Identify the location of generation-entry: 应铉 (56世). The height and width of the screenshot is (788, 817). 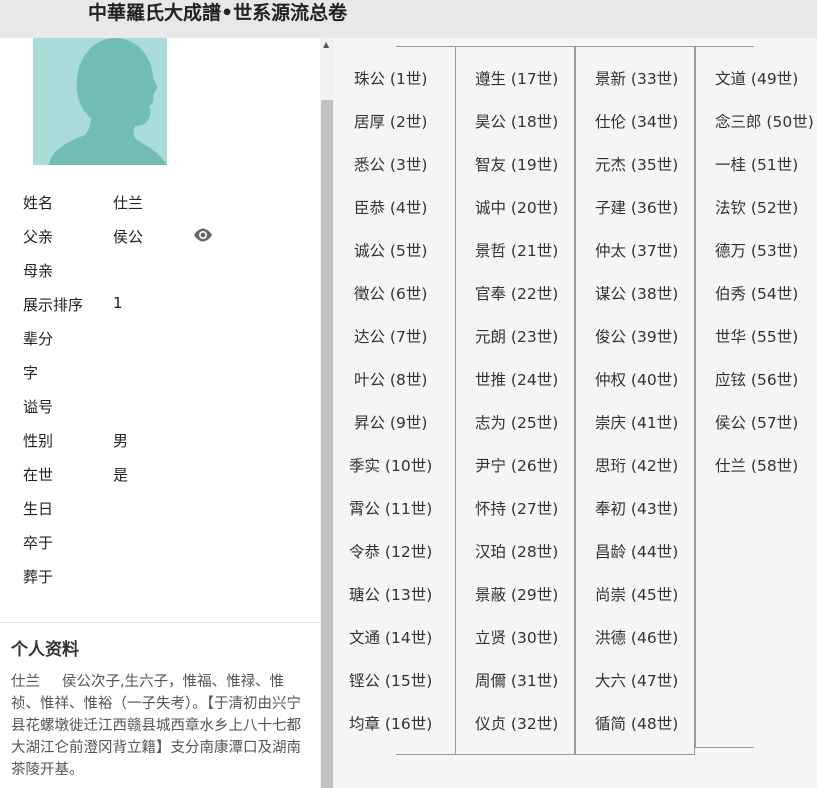
(757, 380).